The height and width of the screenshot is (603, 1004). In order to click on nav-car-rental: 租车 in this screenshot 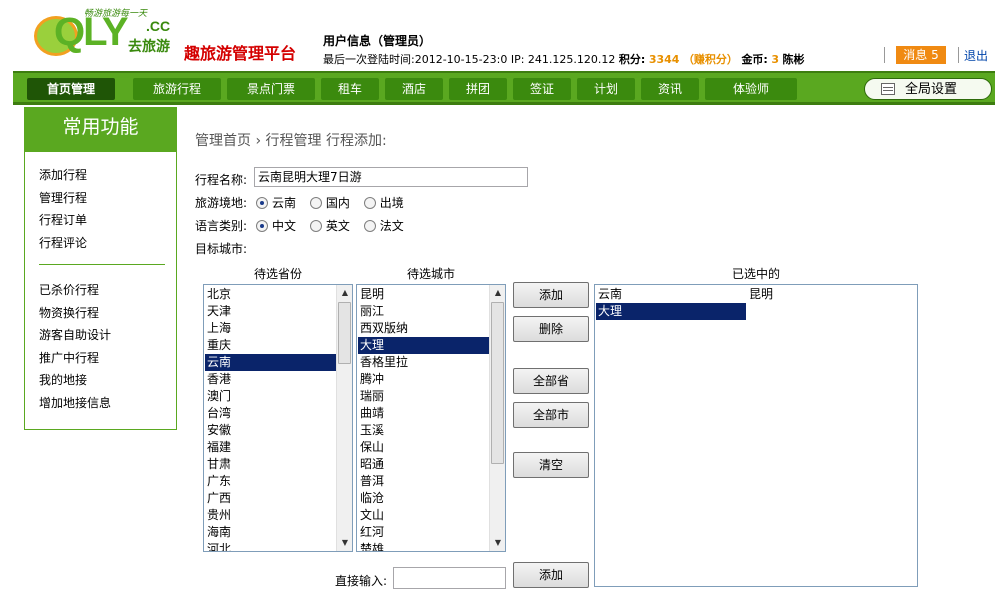, I will do `click(350, 89)`.